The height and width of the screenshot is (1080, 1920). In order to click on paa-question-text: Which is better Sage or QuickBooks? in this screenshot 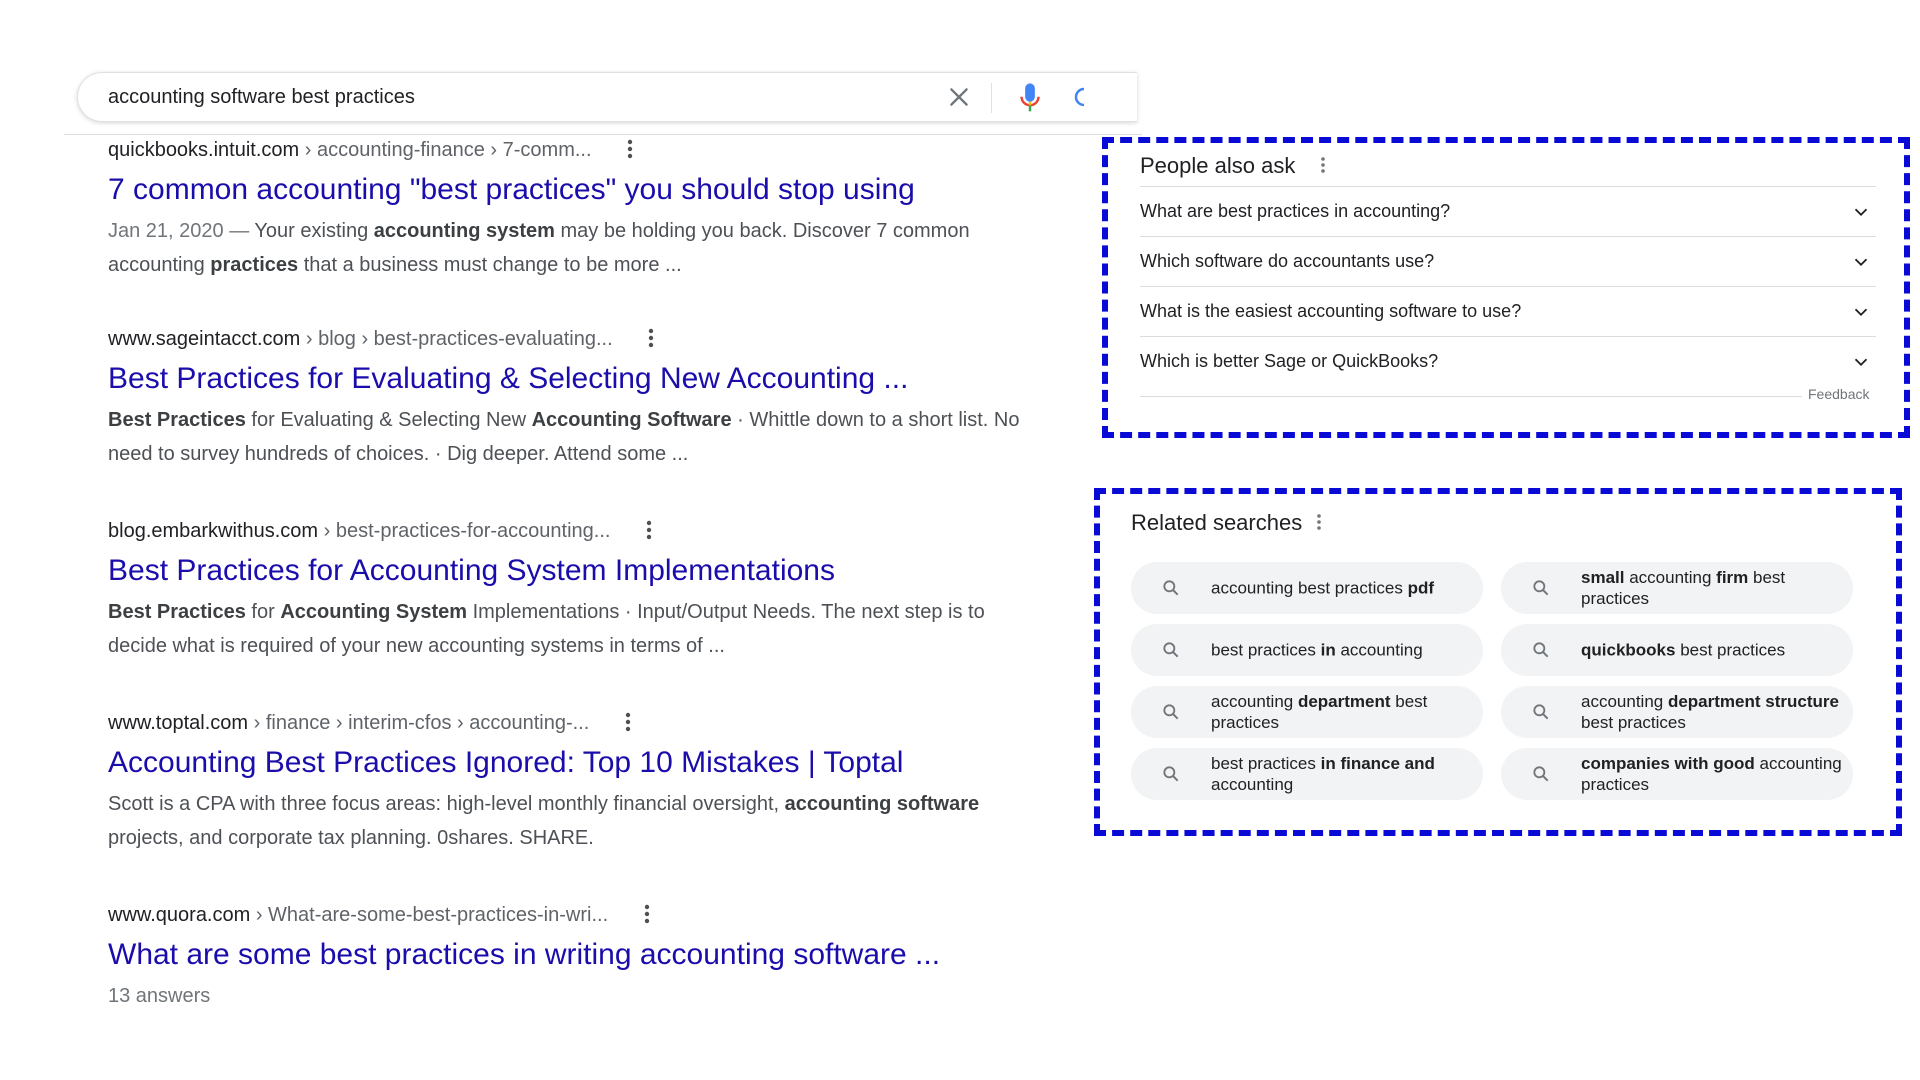, I will do `click(1289, 361)`.